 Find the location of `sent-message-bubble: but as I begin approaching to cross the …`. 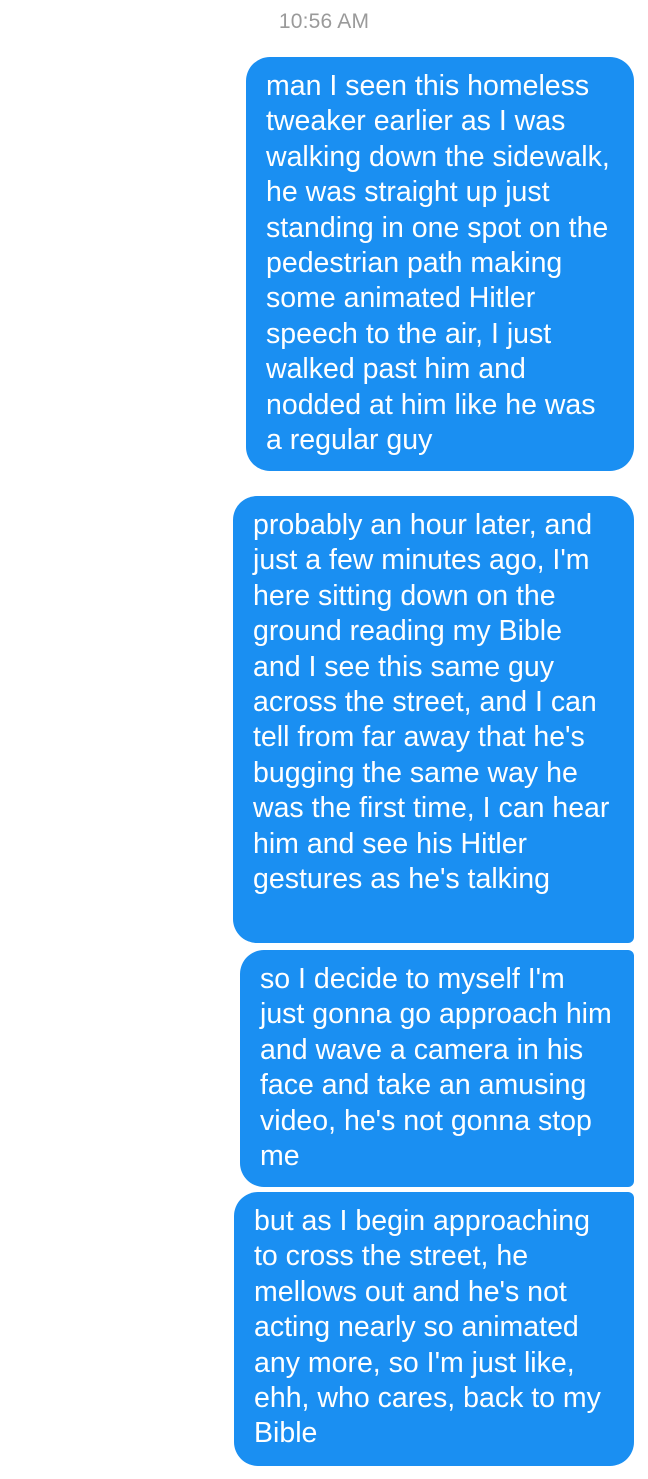

sent-message-bubble: but as I begin approaching to cross the … is located at coordinates (434, 1329).